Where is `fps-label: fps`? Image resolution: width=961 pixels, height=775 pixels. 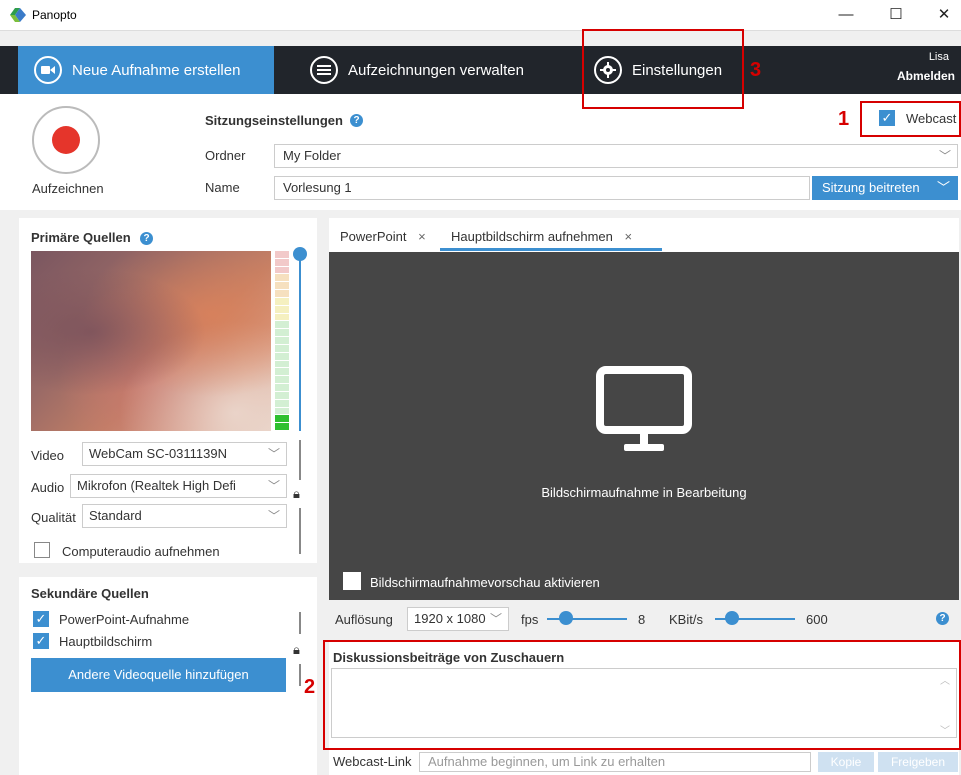 fps-label: fps is located at coordinates (530, 619).